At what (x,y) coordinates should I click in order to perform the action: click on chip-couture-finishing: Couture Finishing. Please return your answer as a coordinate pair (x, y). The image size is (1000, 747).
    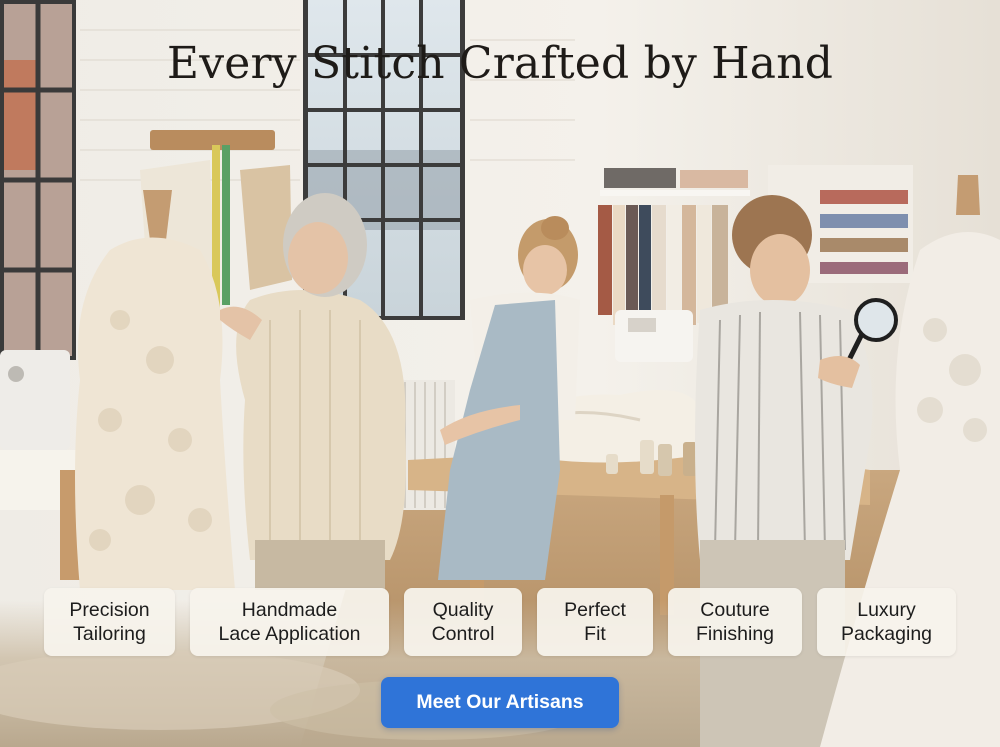
    Looking at the image, I should click on (735, 622).